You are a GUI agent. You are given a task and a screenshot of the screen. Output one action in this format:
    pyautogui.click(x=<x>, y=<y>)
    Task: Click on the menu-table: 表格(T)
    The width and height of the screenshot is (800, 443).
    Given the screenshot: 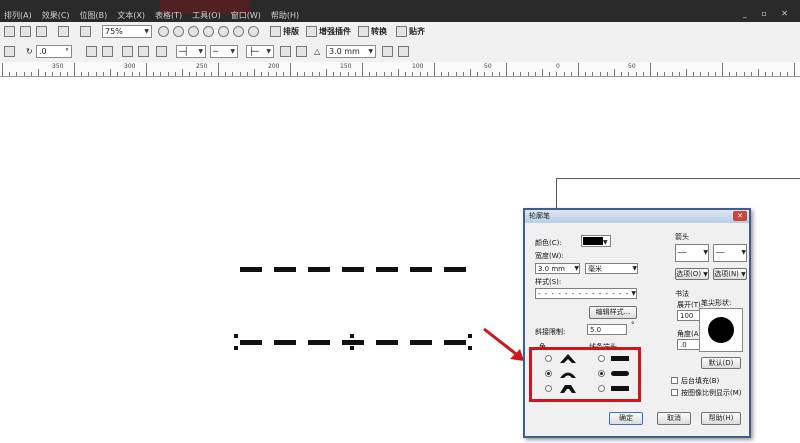 What is the action you would take?
    pyautogui.click(x=169, y=15)
    